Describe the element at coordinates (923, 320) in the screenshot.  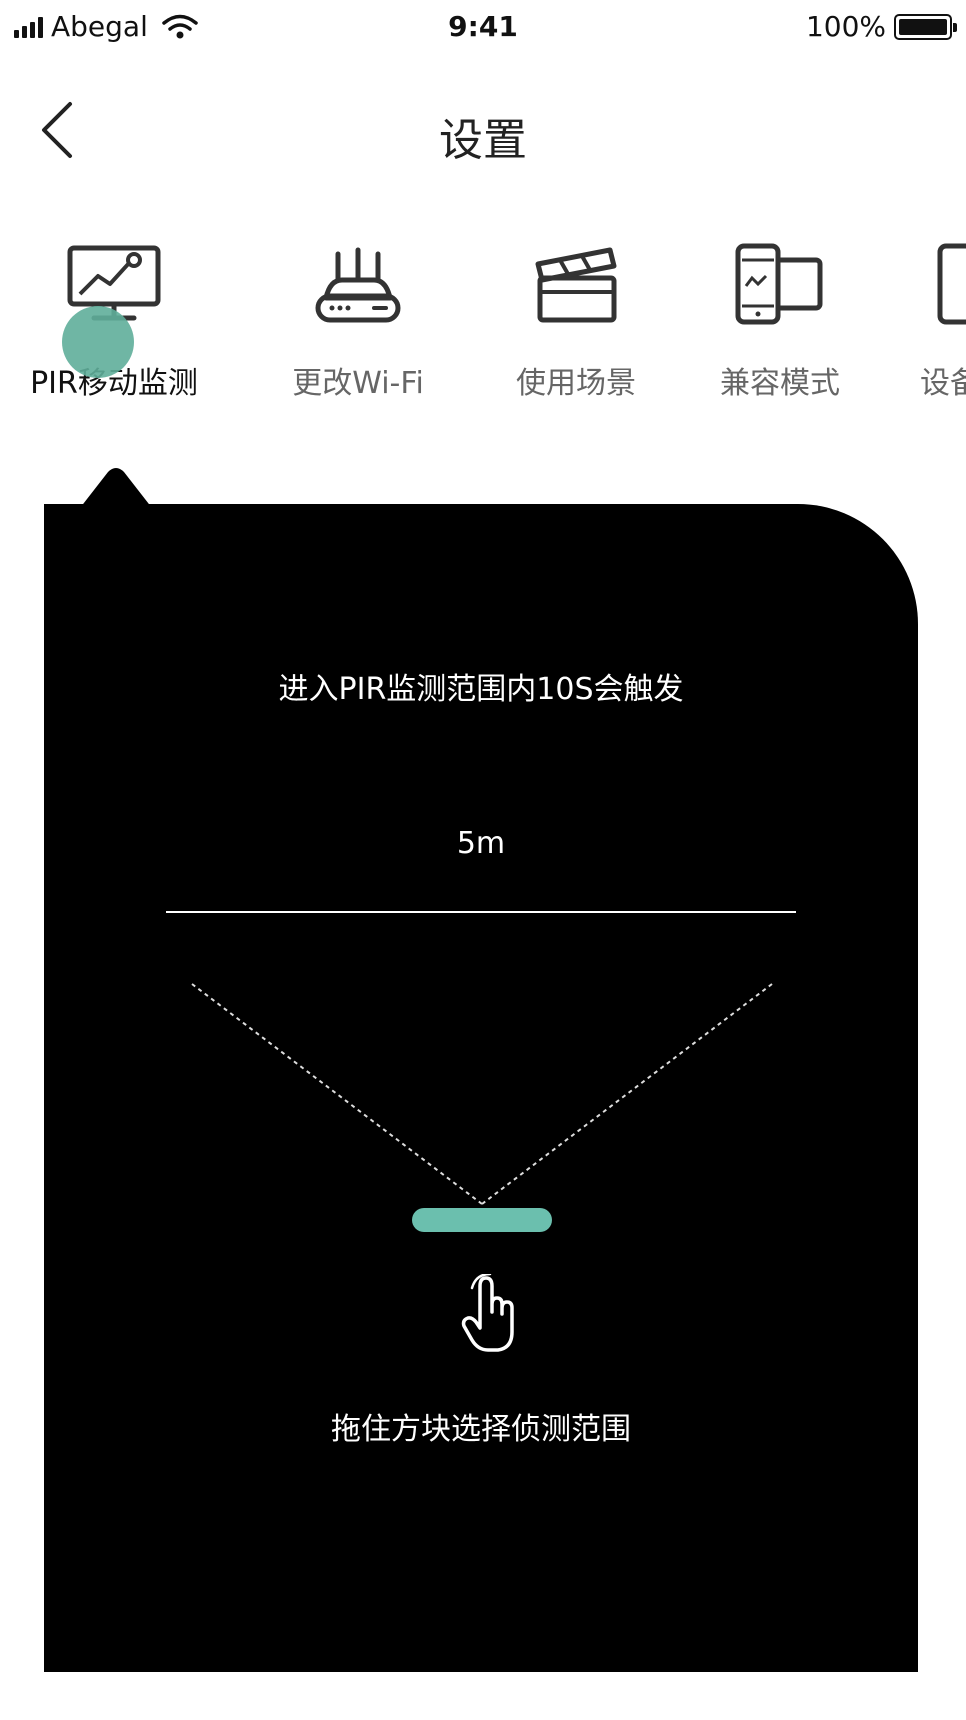
I see `tab-device: 设备` at that location.